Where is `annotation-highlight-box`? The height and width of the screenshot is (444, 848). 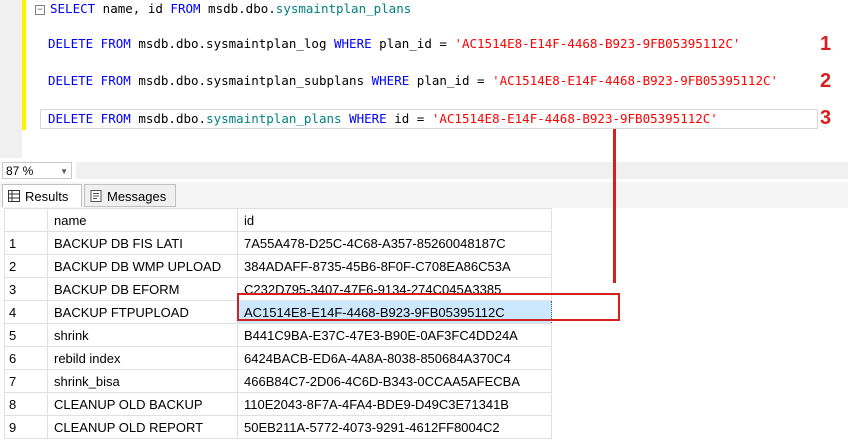 annotation-highlight-box is located at coordinates (428, 307).